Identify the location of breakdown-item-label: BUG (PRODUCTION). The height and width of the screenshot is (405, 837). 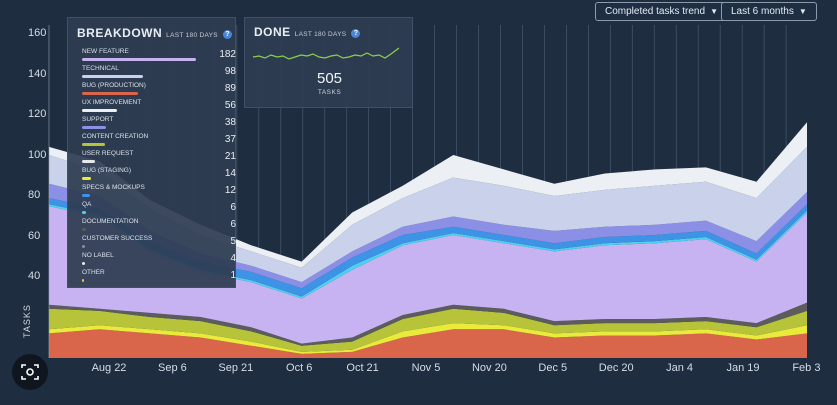
(114, 85).